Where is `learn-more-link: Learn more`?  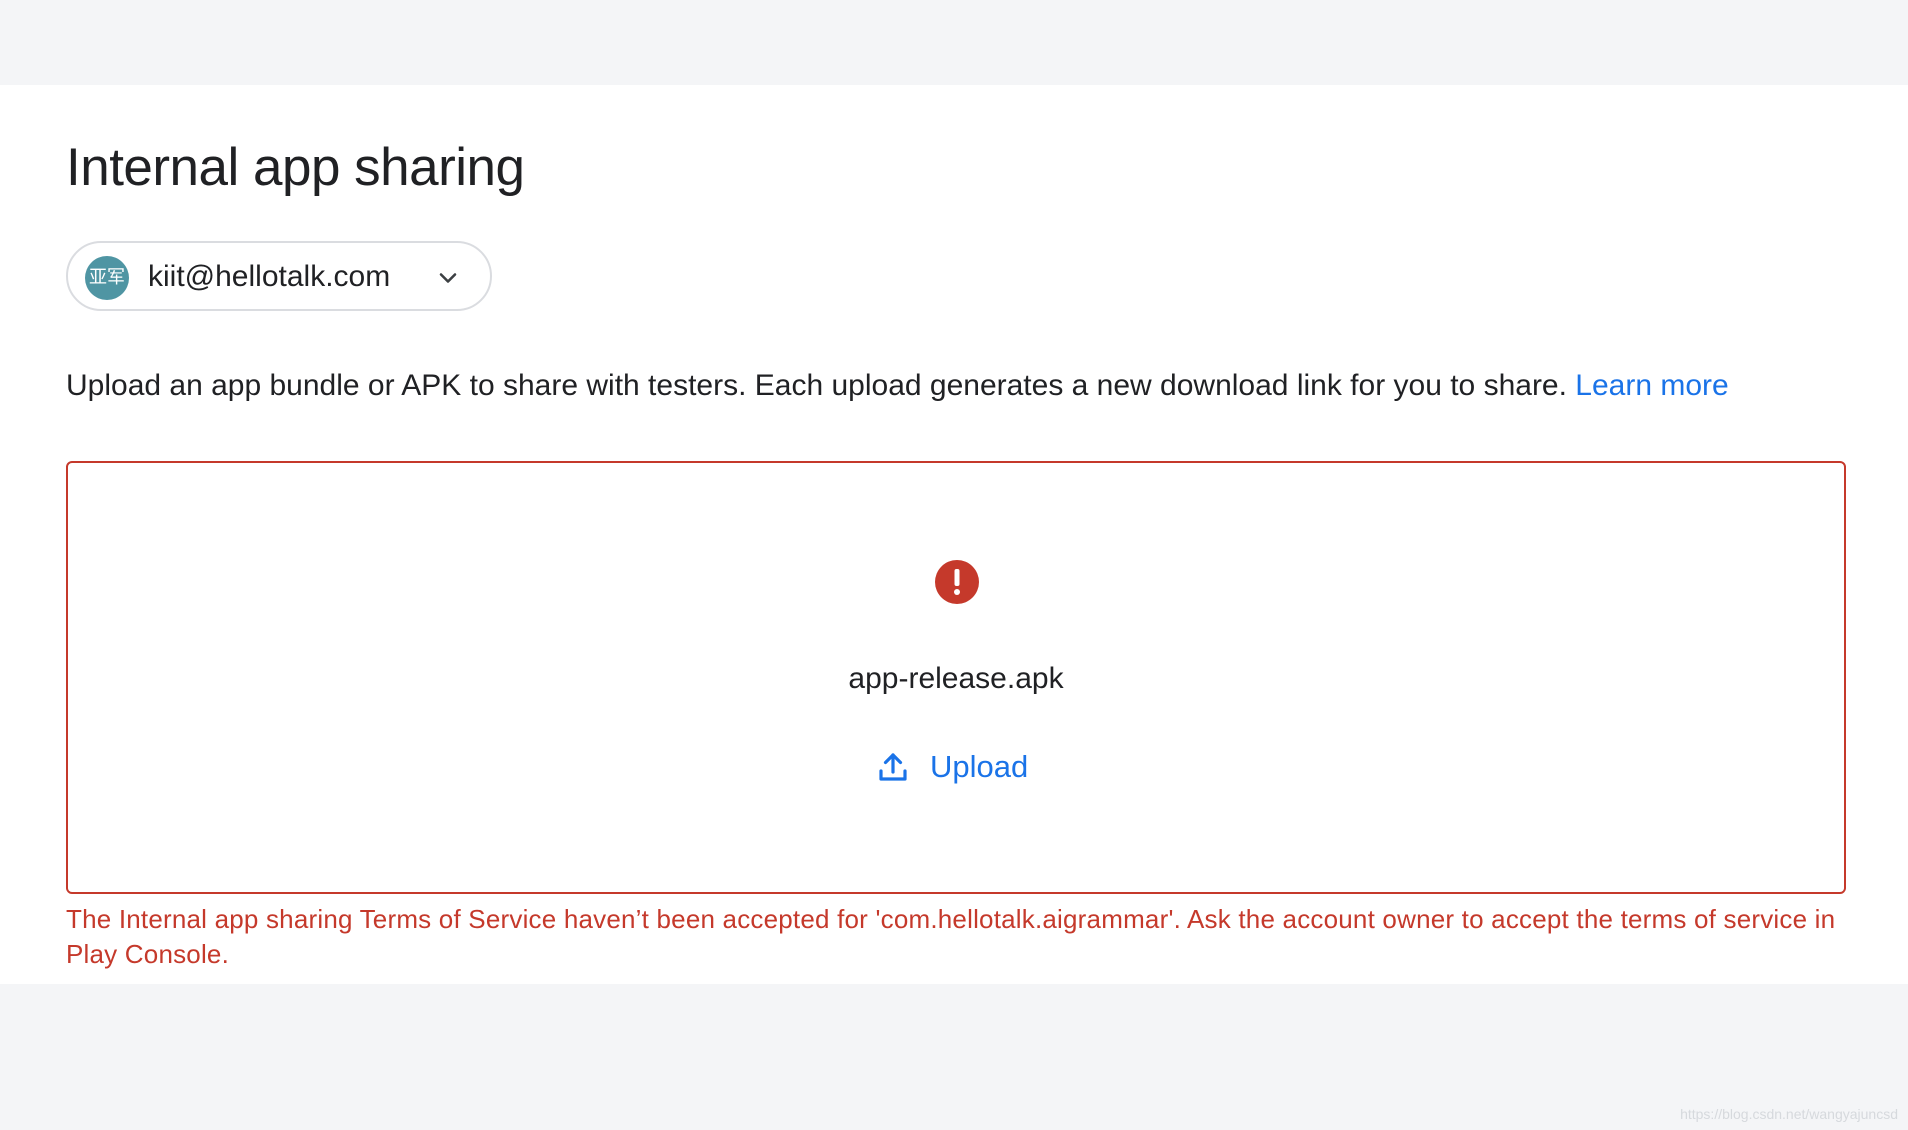 learn-more-link: Learn more is located at coordinates (1651, 385).